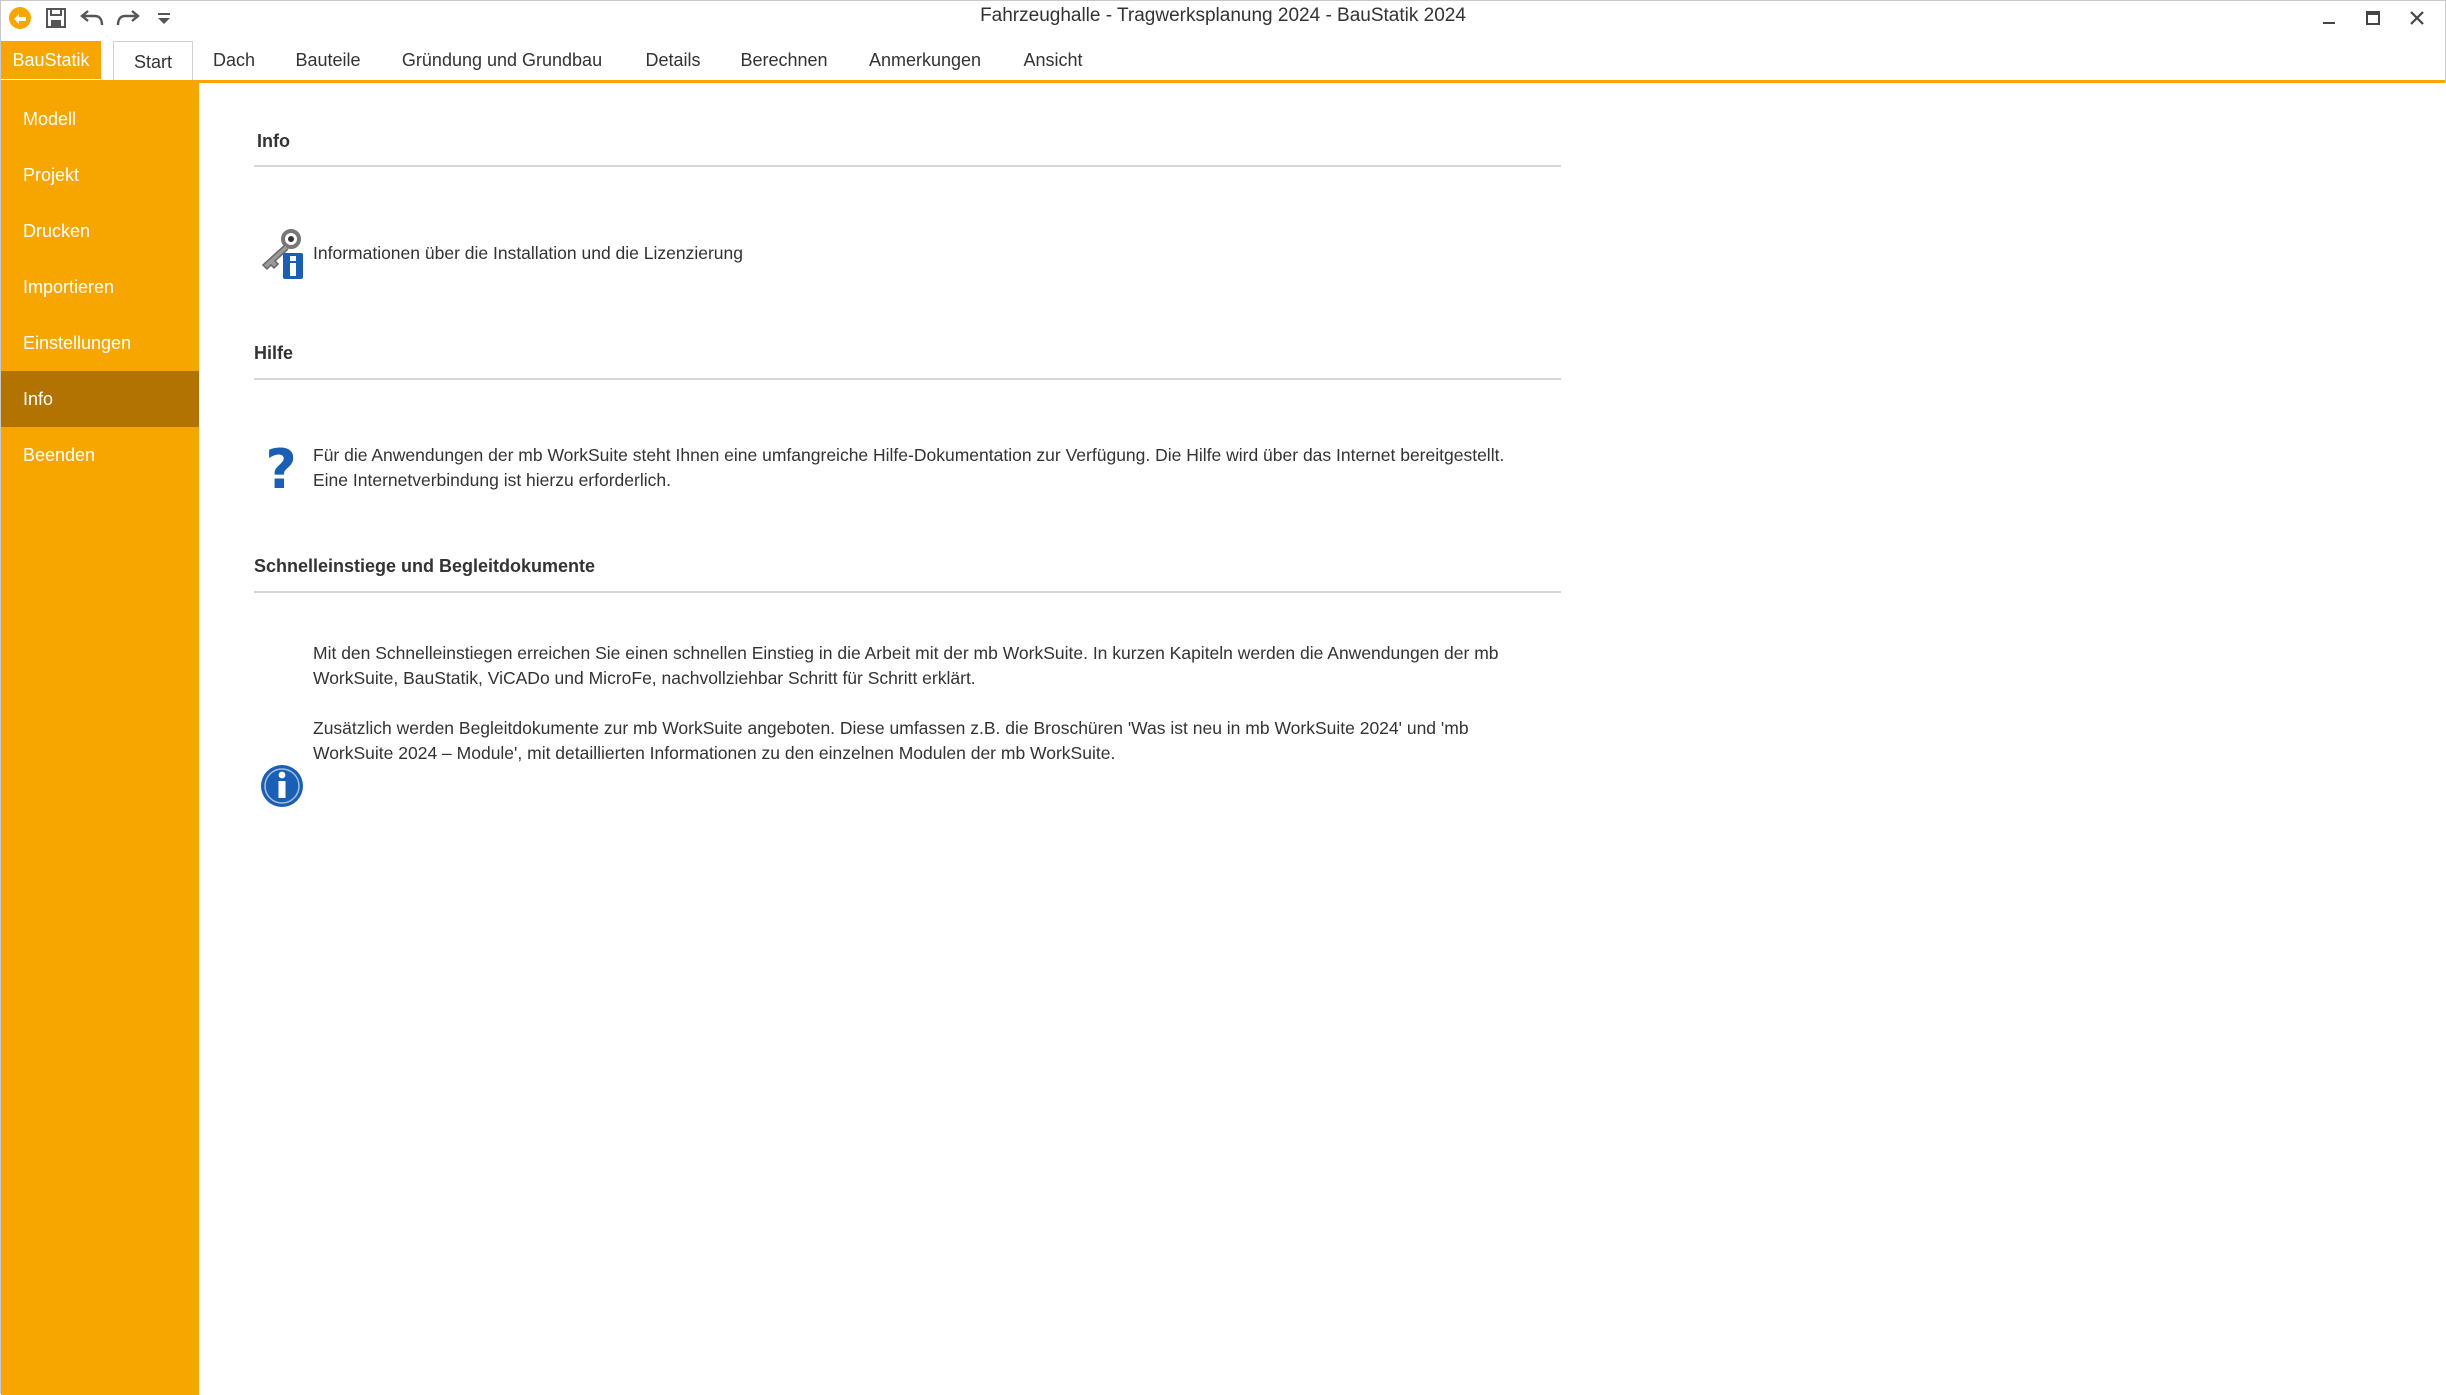 The image size is (2446, 1395). Describe the element at coordinates (925, 60) in the screenshot. I see `tab-anmerkungen: Anmerkungen` at that location.